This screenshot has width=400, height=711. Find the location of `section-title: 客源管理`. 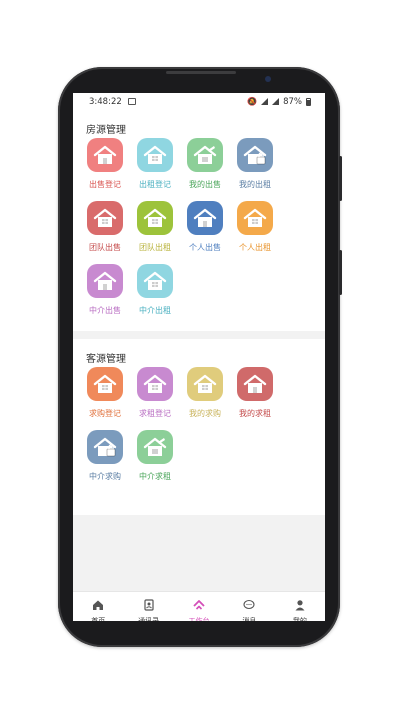

section-title: 客源管理 is located at coordinates (106, 359).